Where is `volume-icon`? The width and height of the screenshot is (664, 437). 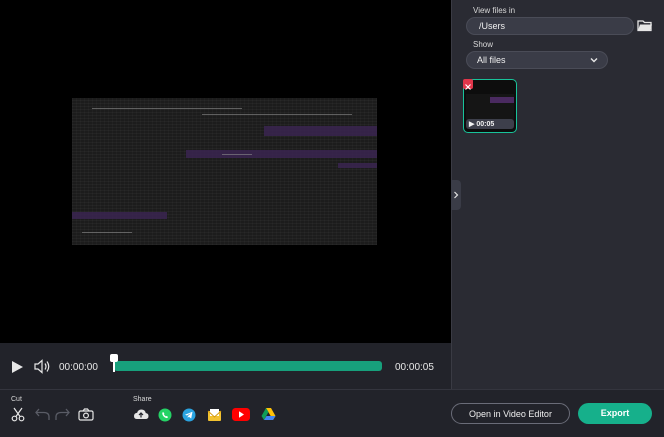
volume-icon is located at coordinates (42, 369).